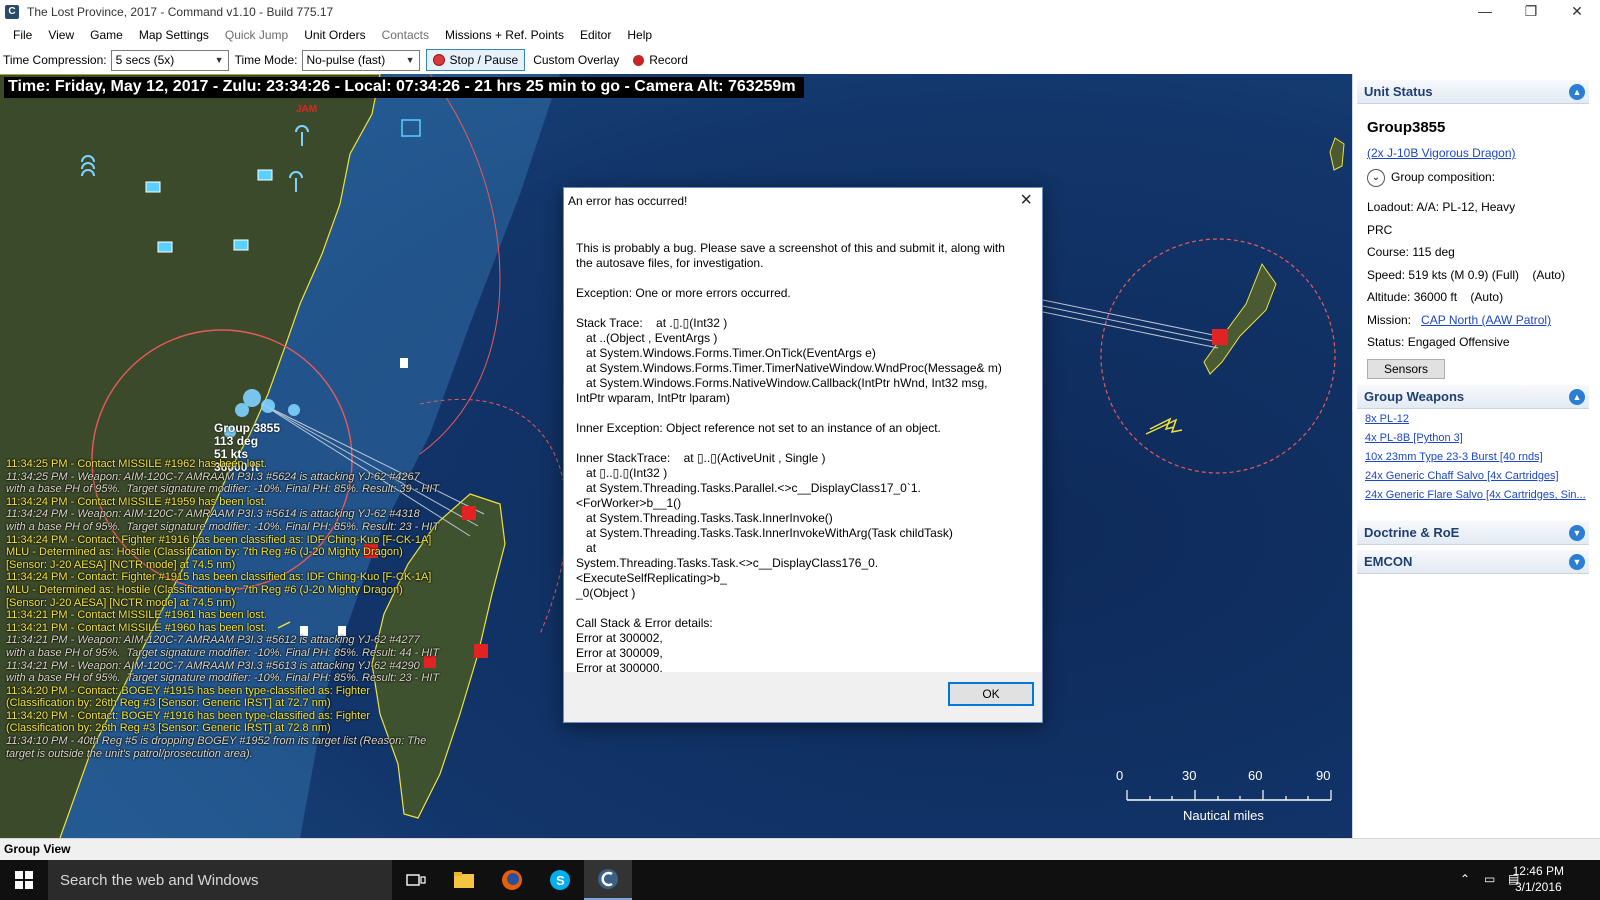 The width and height of the screenshot is (1600, 900). What do you see at coordinates (1473, 397) in the screenshot?
I see `group-weapons-header: Group Weapons ▲` at bounding box center [1473, 397].